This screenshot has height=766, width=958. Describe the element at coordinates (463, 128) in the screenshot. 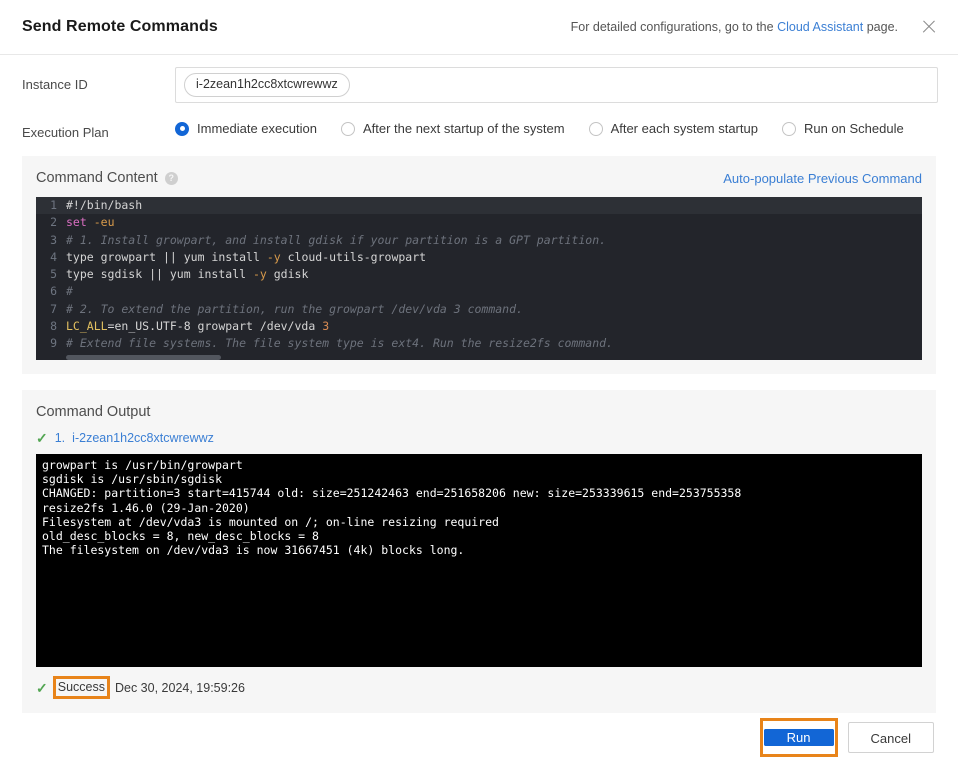

I see `radio-label: After the next startup of the system` at that location.